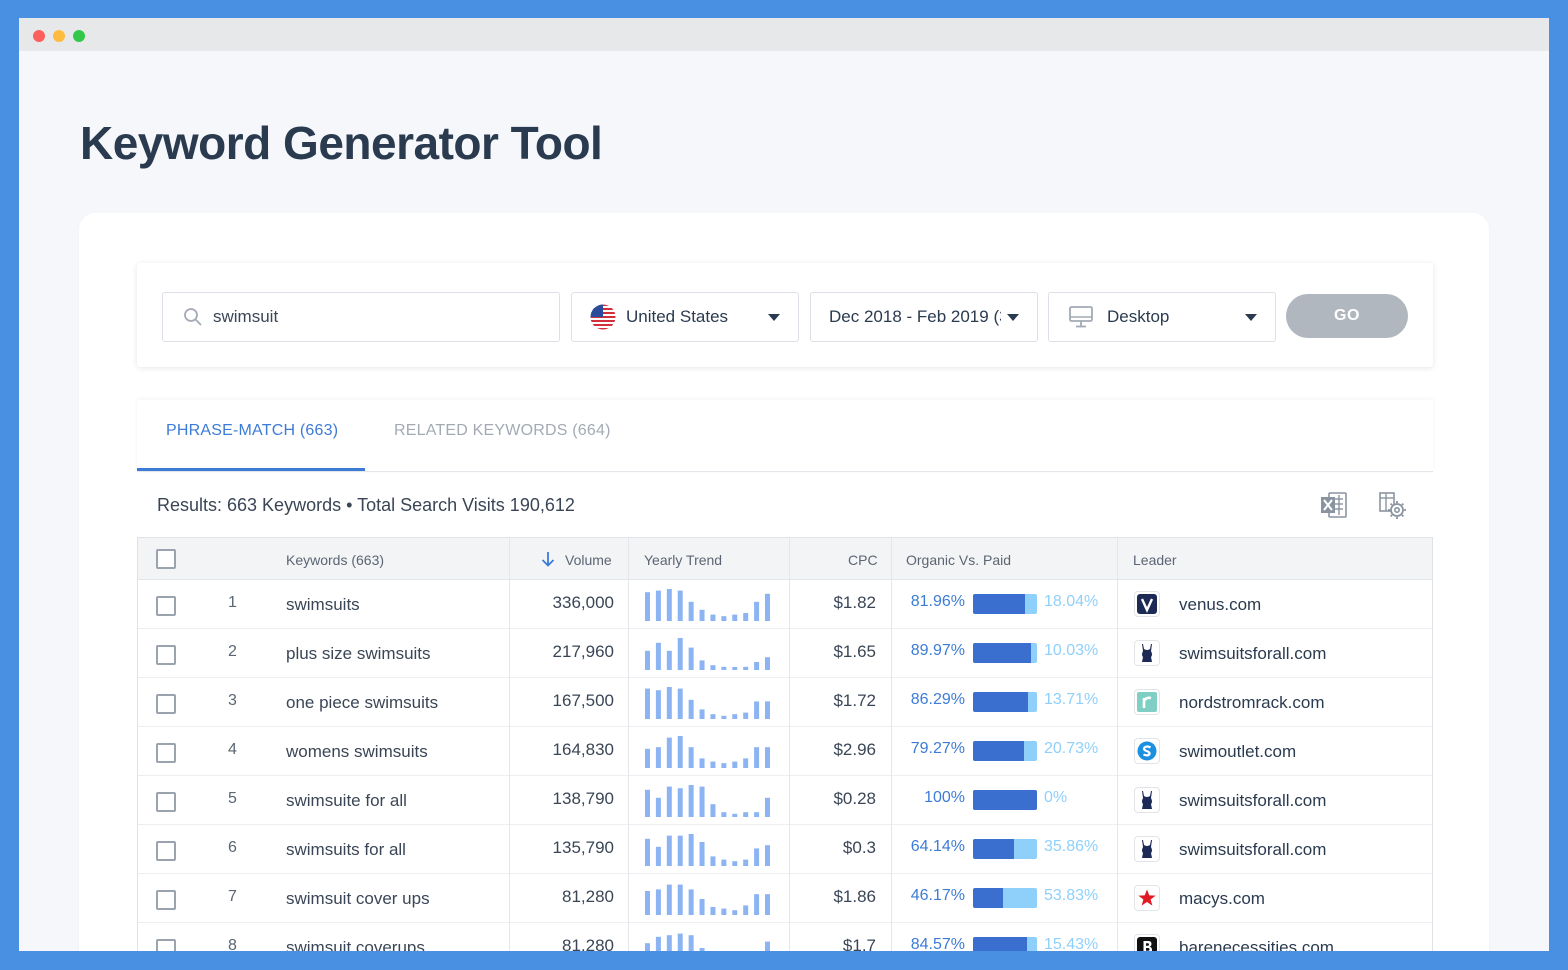 This screenshot has height=970, width=1568. I want to click on leader-domain: macys.com, so click(1222, 899).